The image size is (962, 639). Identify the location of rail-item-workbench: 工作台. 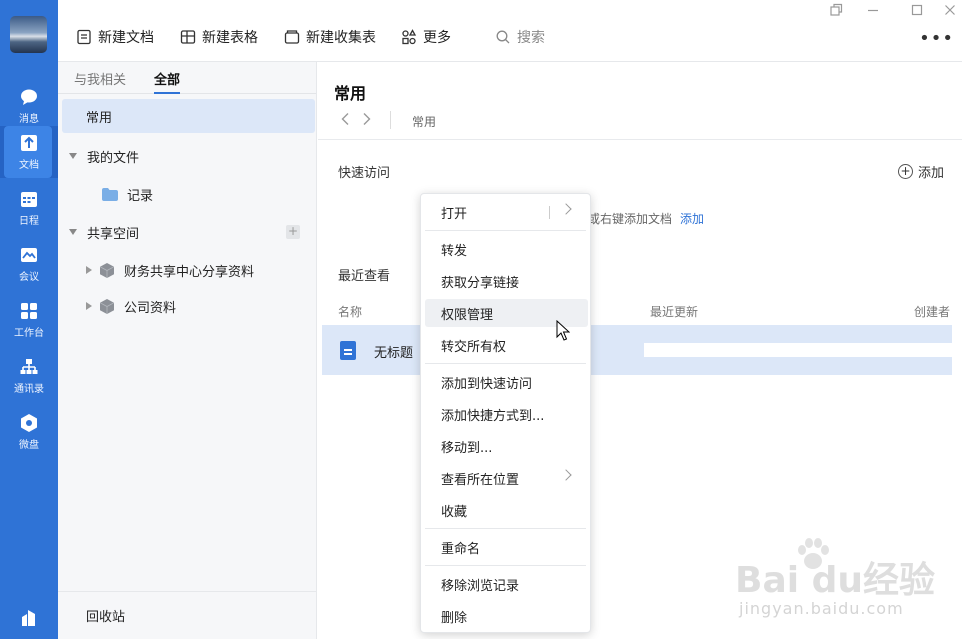
(29, 320).